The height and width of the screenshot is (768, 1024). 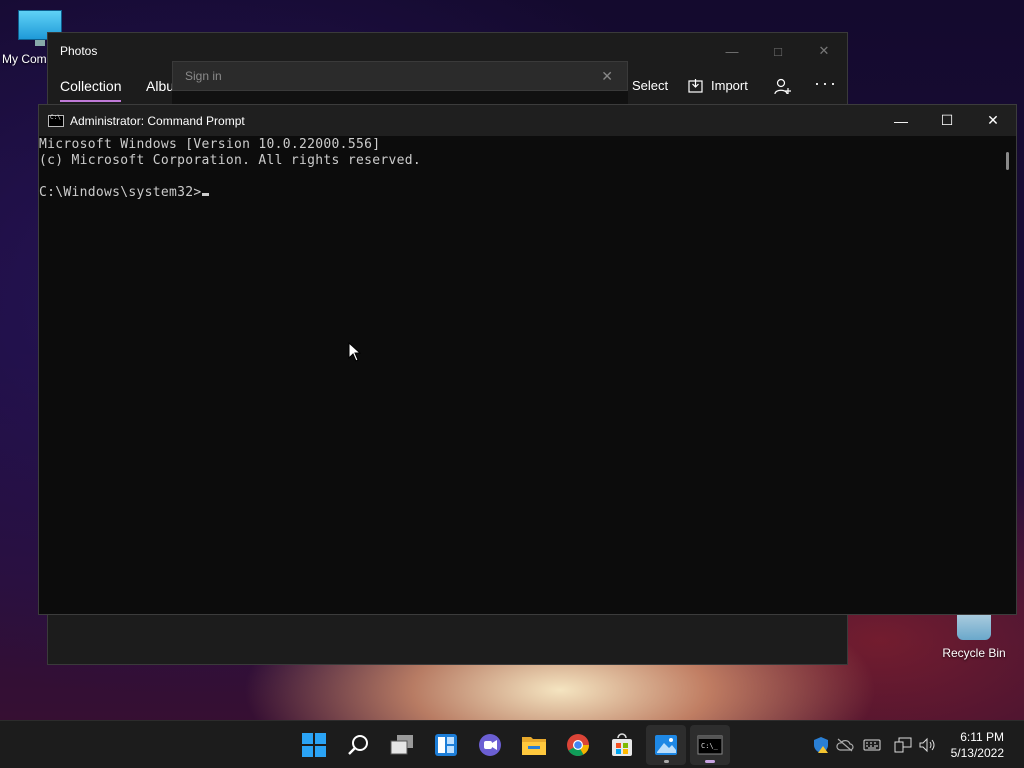 I want to click on console-prompt-line: C:\Windows\system32>, so click(x=519, y=193).